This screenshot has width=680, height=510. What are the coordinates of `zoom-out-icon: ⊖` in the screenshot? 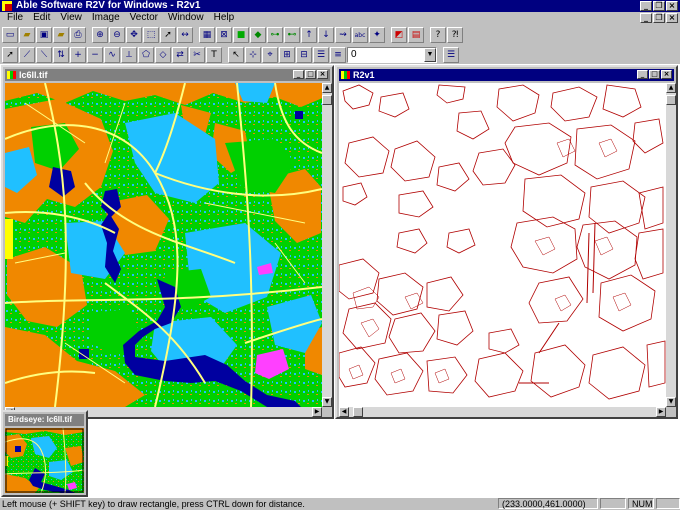 It's located at (117, 35).